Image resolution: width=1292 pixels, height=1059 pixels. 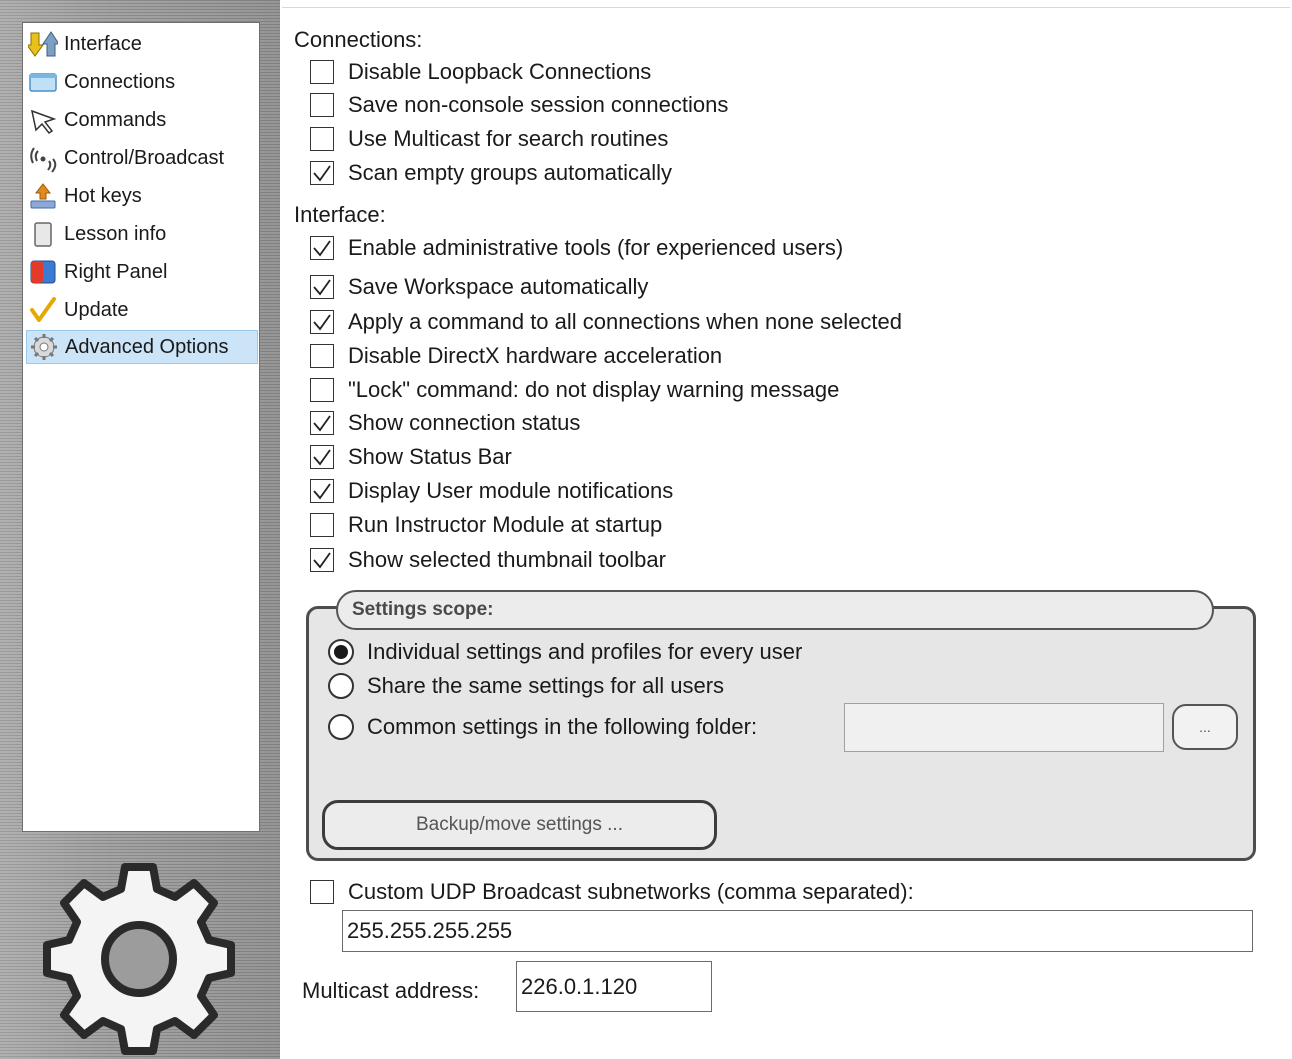 What do you see at coordinates (115, 119) in the screenshot?
I see `sidebar-item-label: Commands` at bounding box center [115, 119].